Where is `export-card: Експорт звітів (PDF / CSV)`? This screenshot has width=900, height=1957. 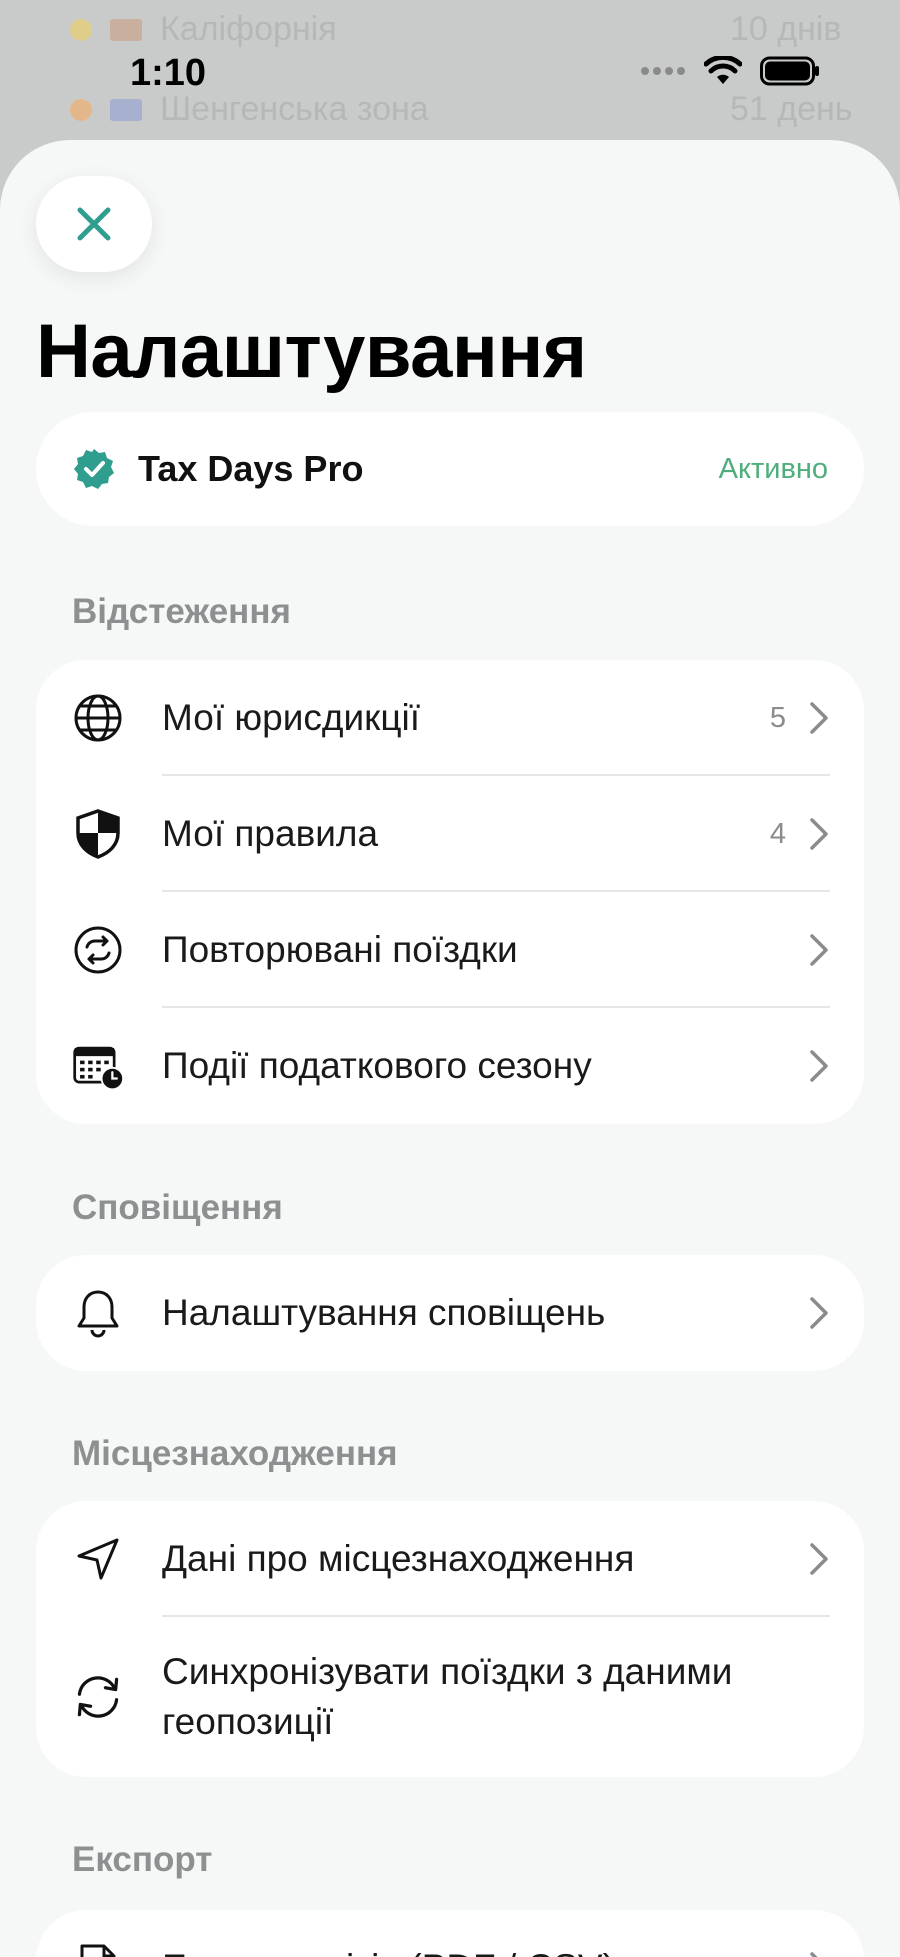
export-card: Експорт звітів (PDF / CSV) is located at coordinates (450, 1933).